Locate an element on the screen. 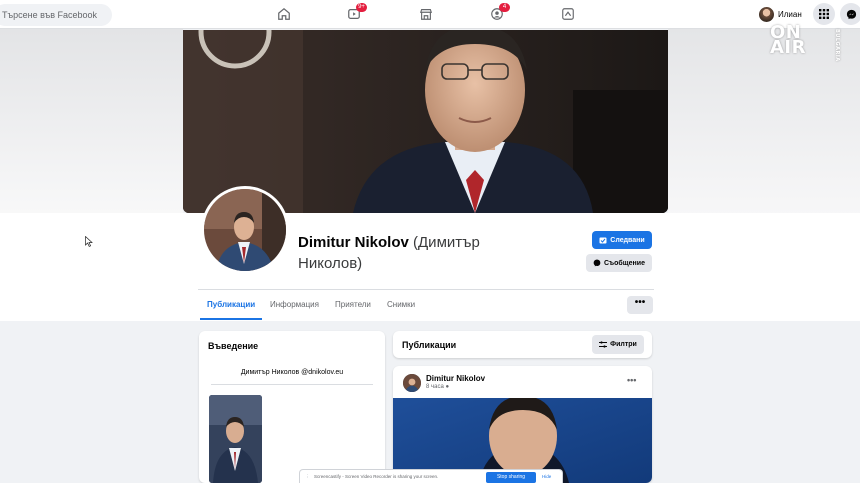 The image size is (860, 483). filter-icon is located at coordinates (603, 344).